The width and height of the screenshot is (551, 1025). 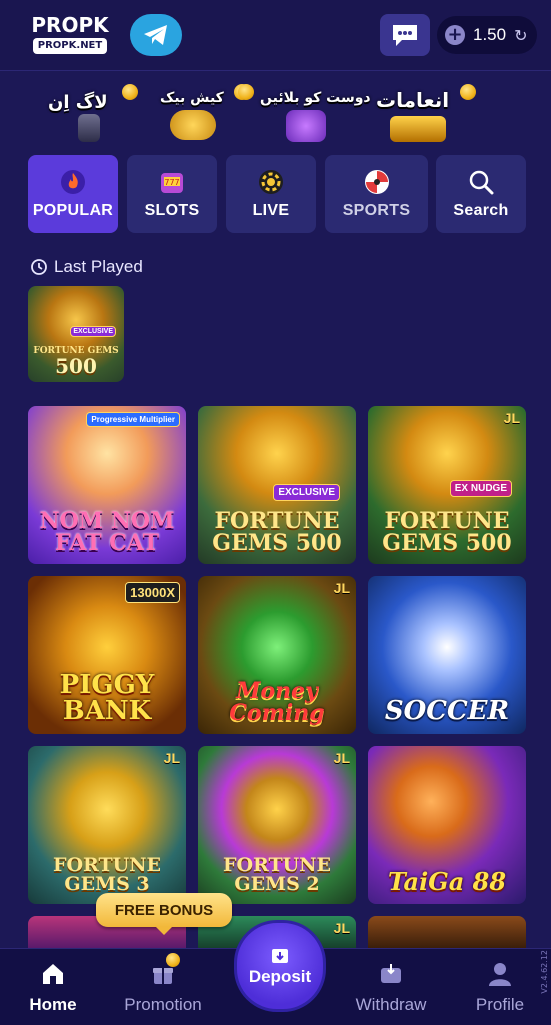 What do you see at coordinates (447, 711) in the screenshot?
I see `game-title: SOCCER` at bounding box center [447, 711].